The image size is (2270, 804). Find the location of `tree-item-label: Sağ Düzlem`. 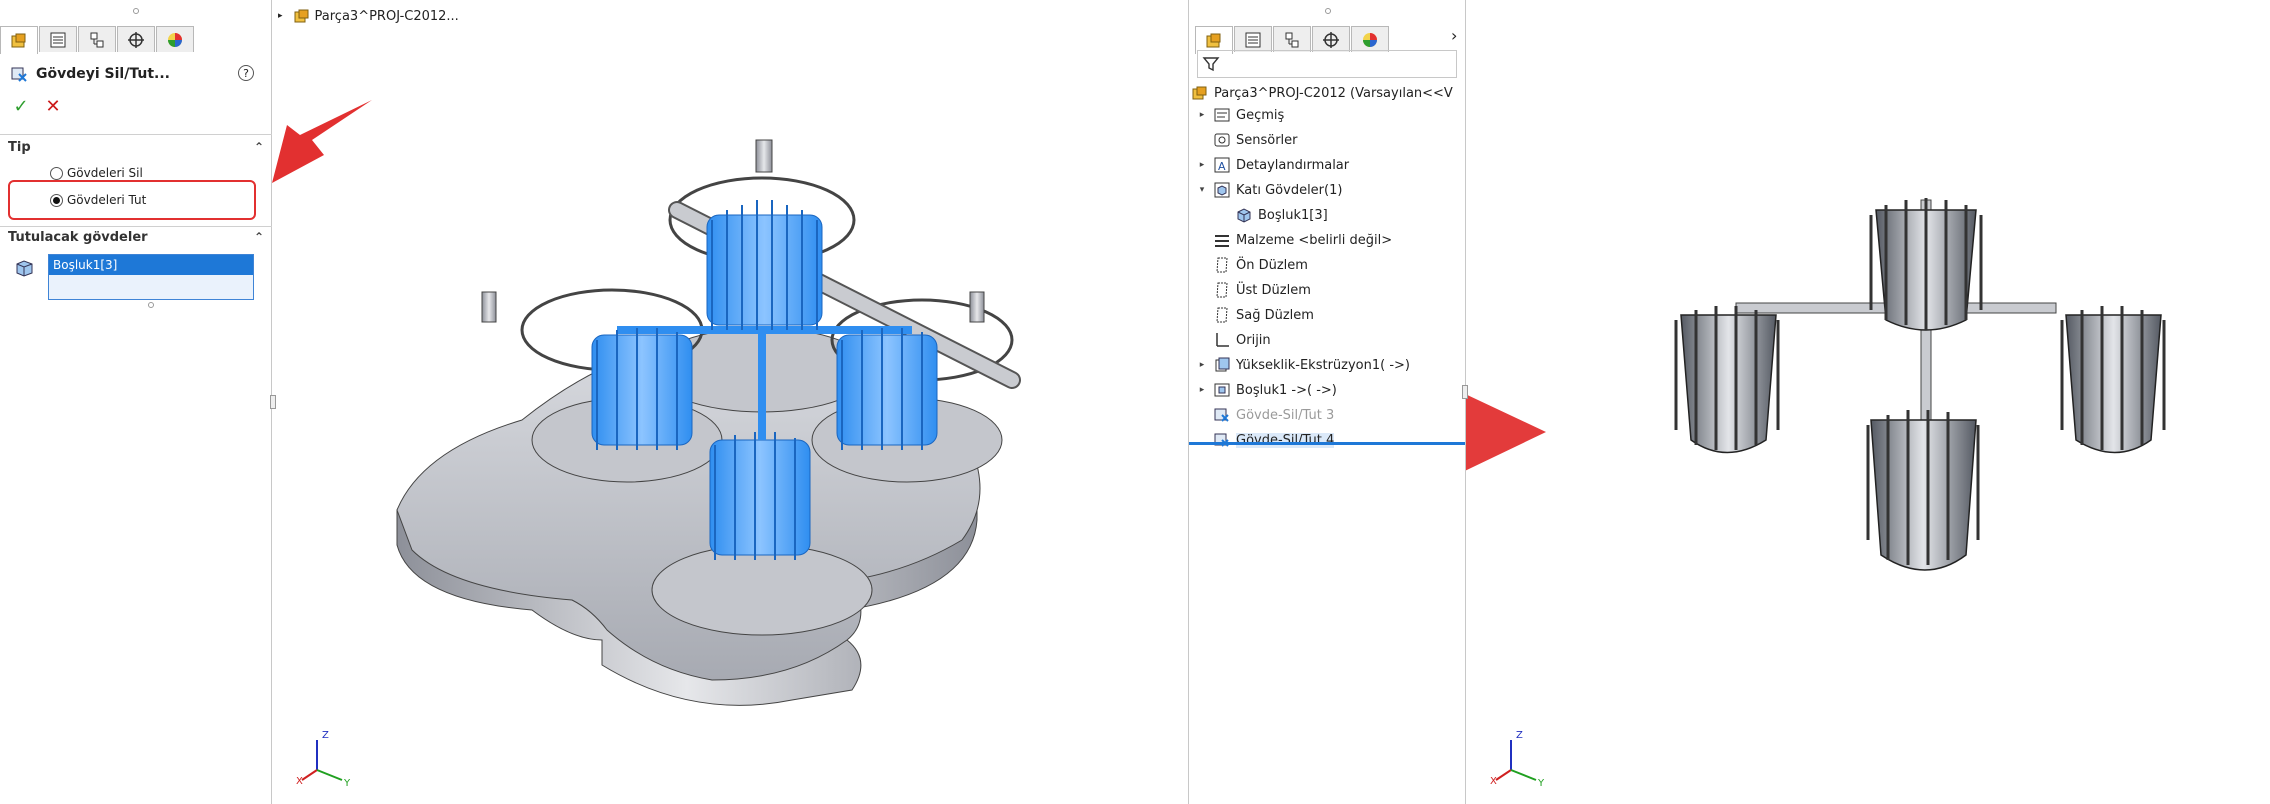

tree-item-label: Sağ Düzlem is located at coordinates (1275, 315).